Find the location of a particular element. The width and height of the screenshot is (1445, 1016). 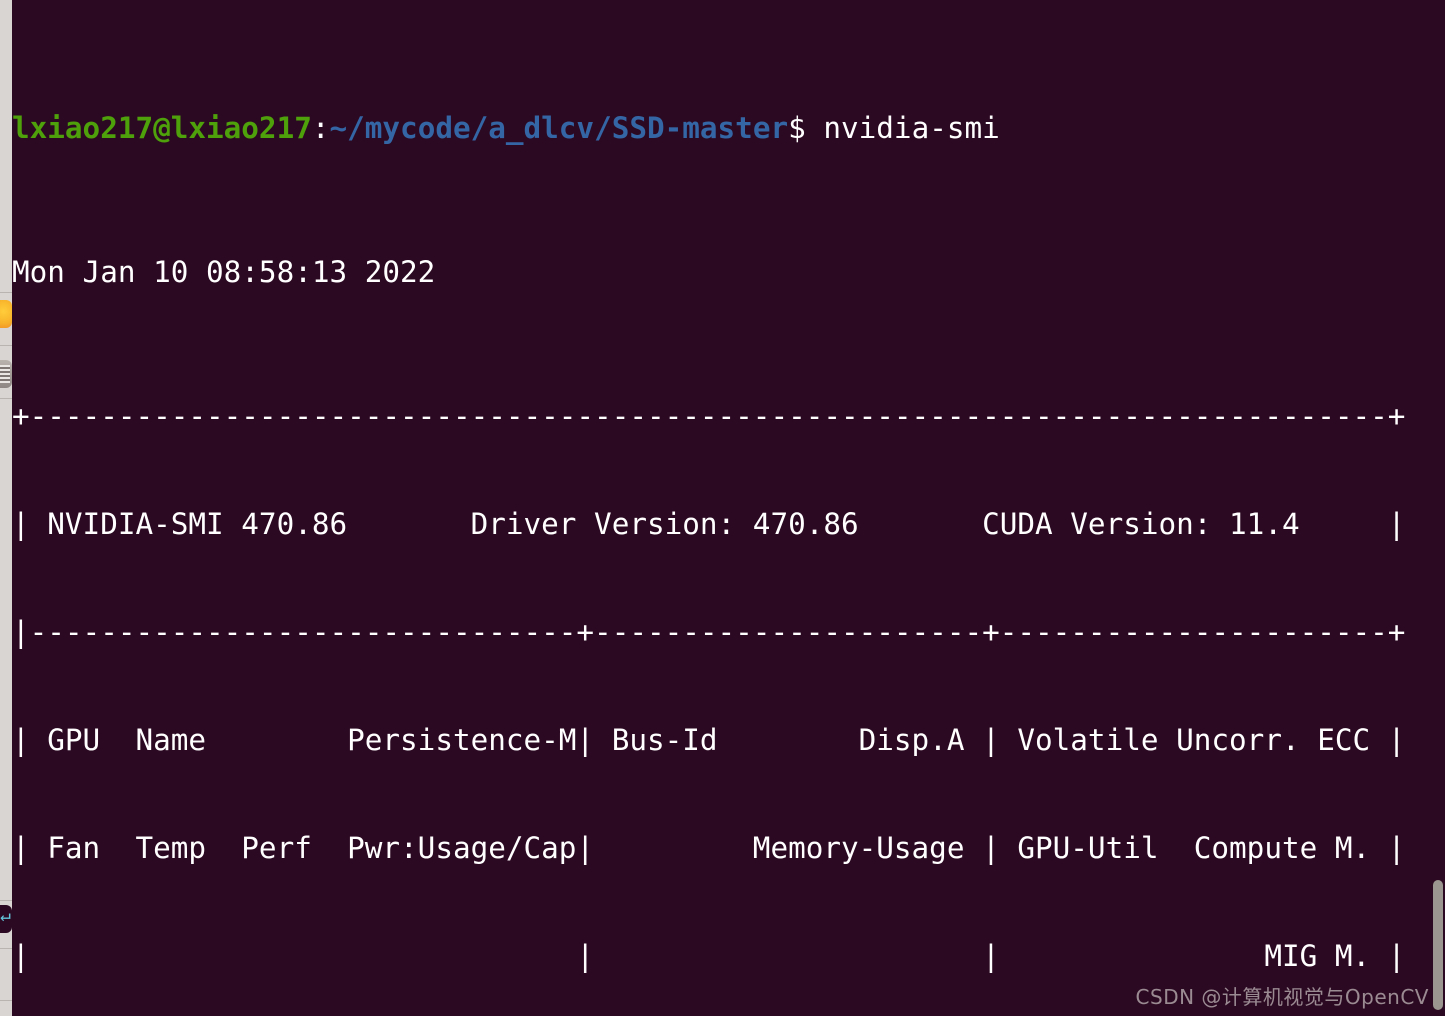

terminal-scrollbar is located at coordinates (1438, 508).